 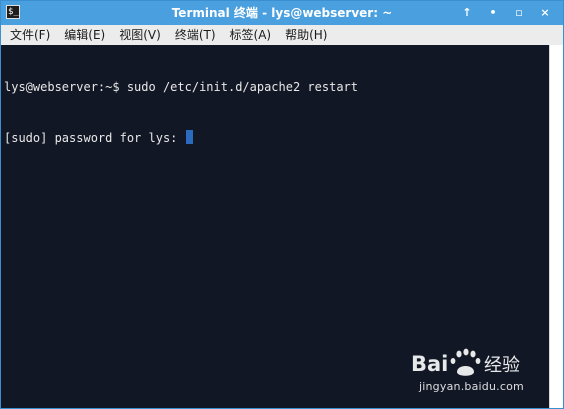 What do you see at coordinates (556, 226) in the screenshot?
I see `vertical-scrollbar` at bounding box center [556, 226].